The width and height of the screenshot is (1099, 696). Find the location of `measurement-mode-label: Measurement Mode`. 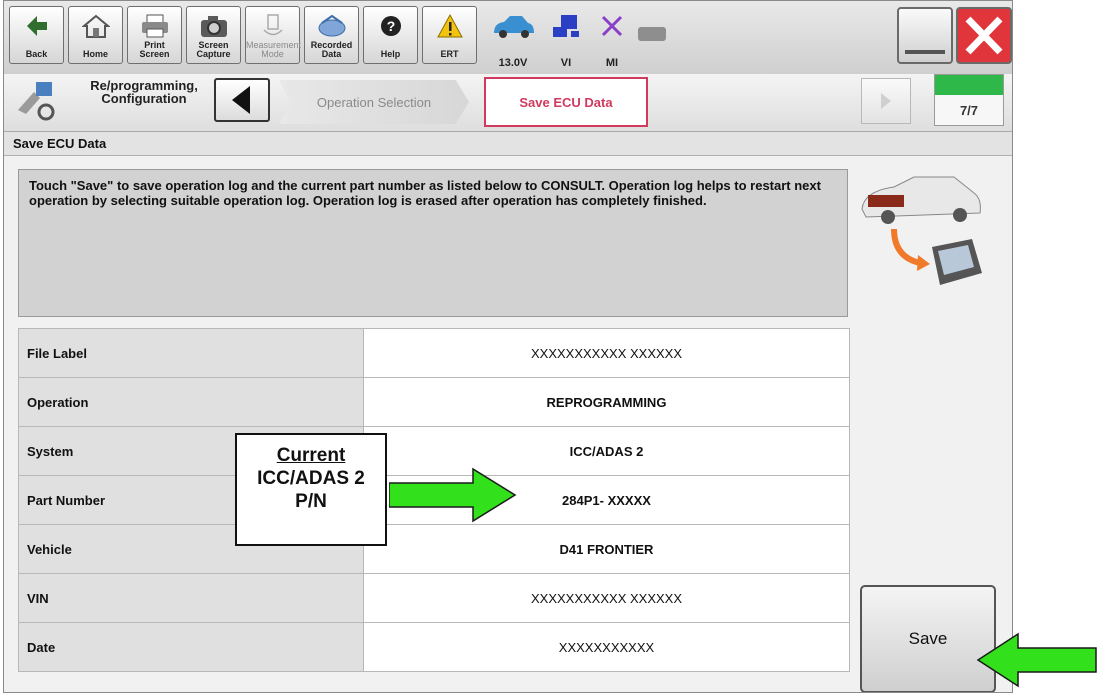

measurement-mode-label: Measurement Mode is located at coordinates (274, 49).